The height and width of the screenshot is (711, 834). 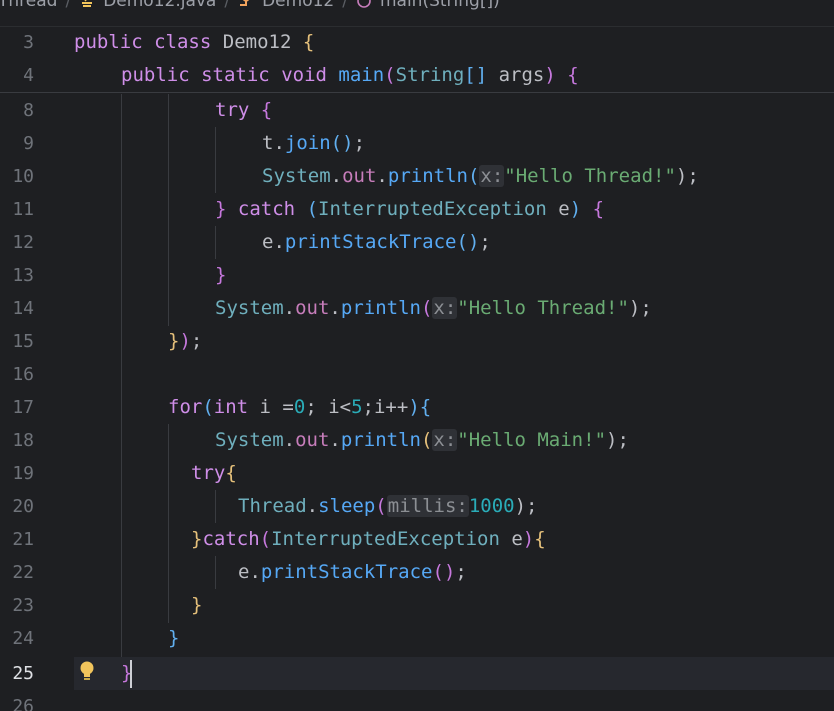 What do you see at coordinates (232, 110) in the screenshot?
I see `keyword: try` at bounding box center [232, 110].